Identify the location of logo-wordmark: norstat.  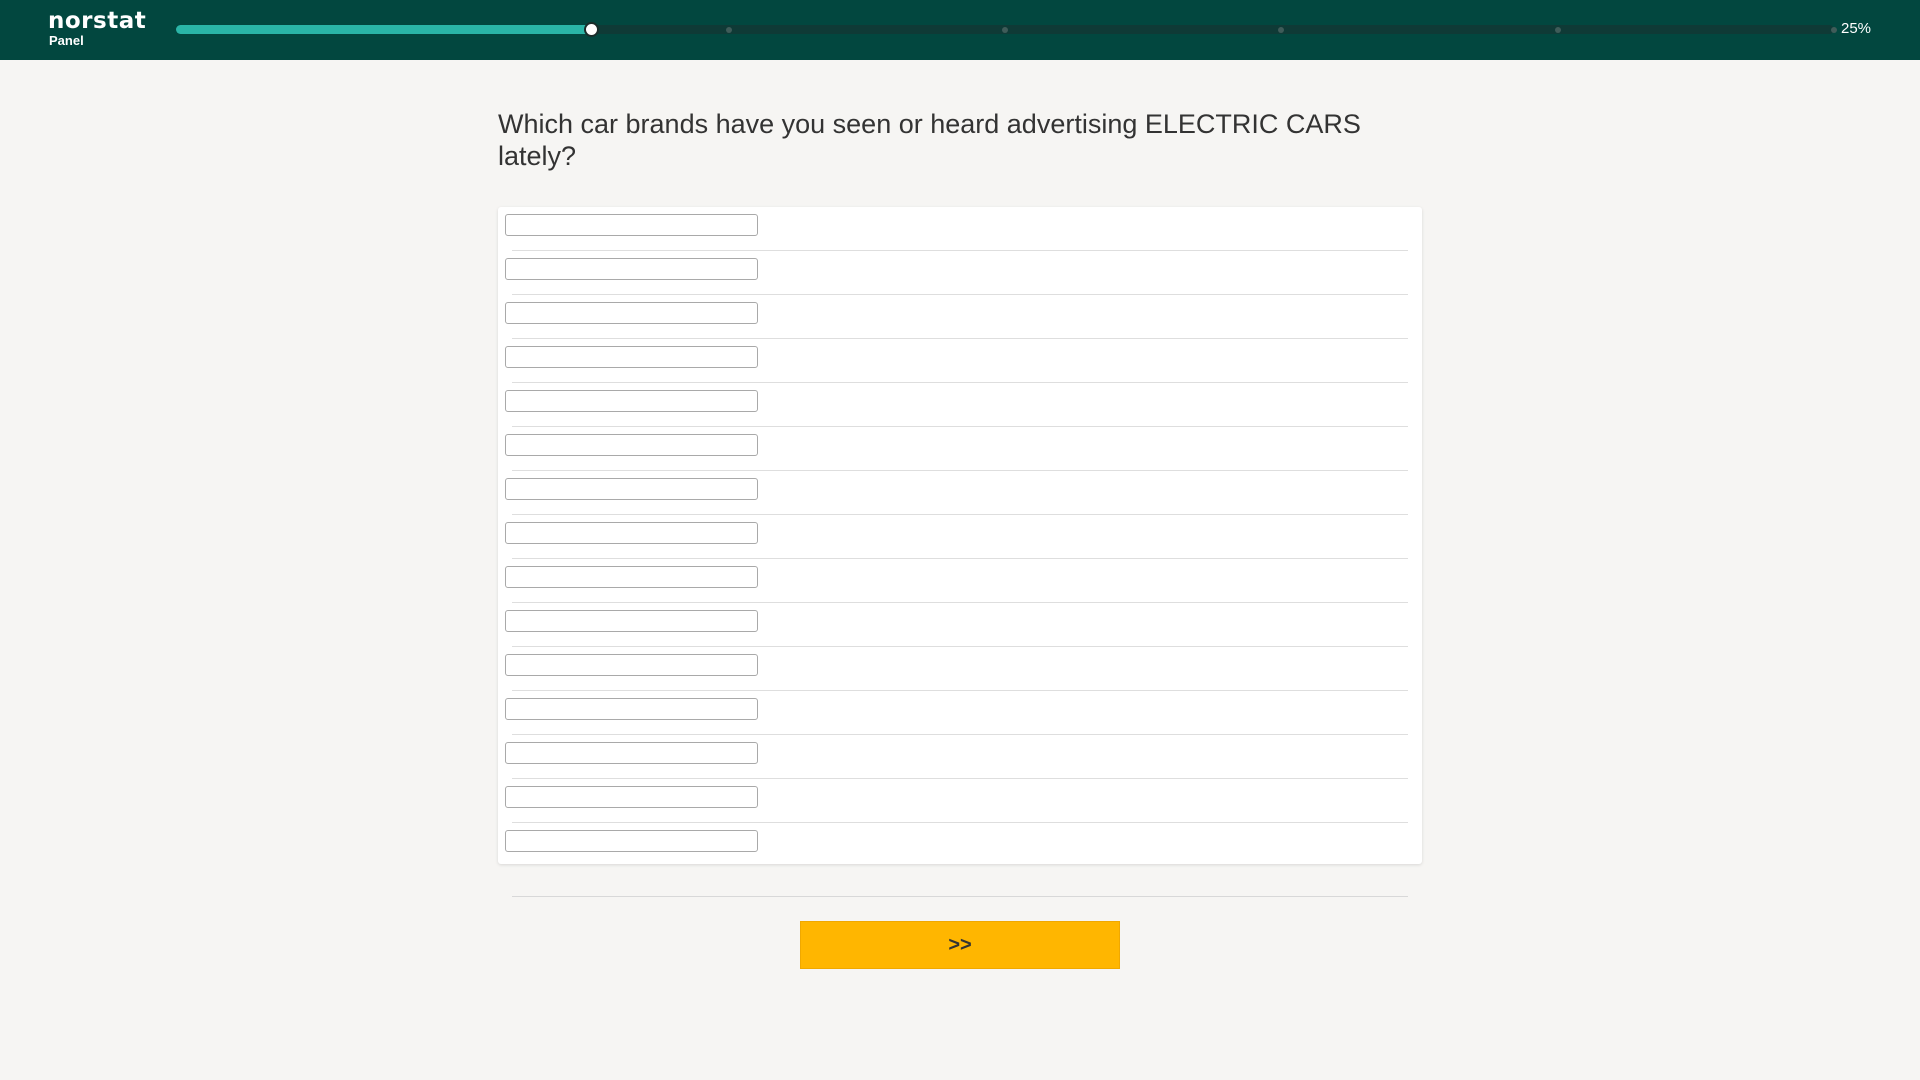
(97, 21).